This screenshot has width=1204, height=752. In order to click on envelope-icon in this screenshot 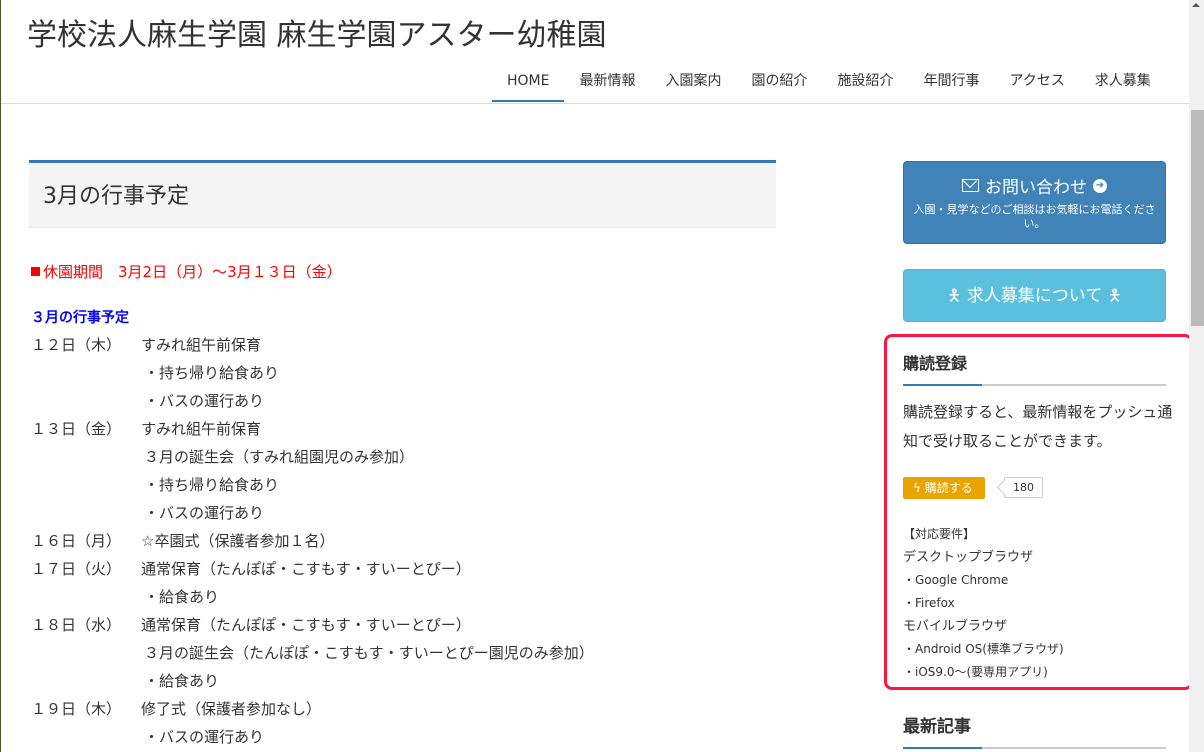, I will do `click(970, 185)`.